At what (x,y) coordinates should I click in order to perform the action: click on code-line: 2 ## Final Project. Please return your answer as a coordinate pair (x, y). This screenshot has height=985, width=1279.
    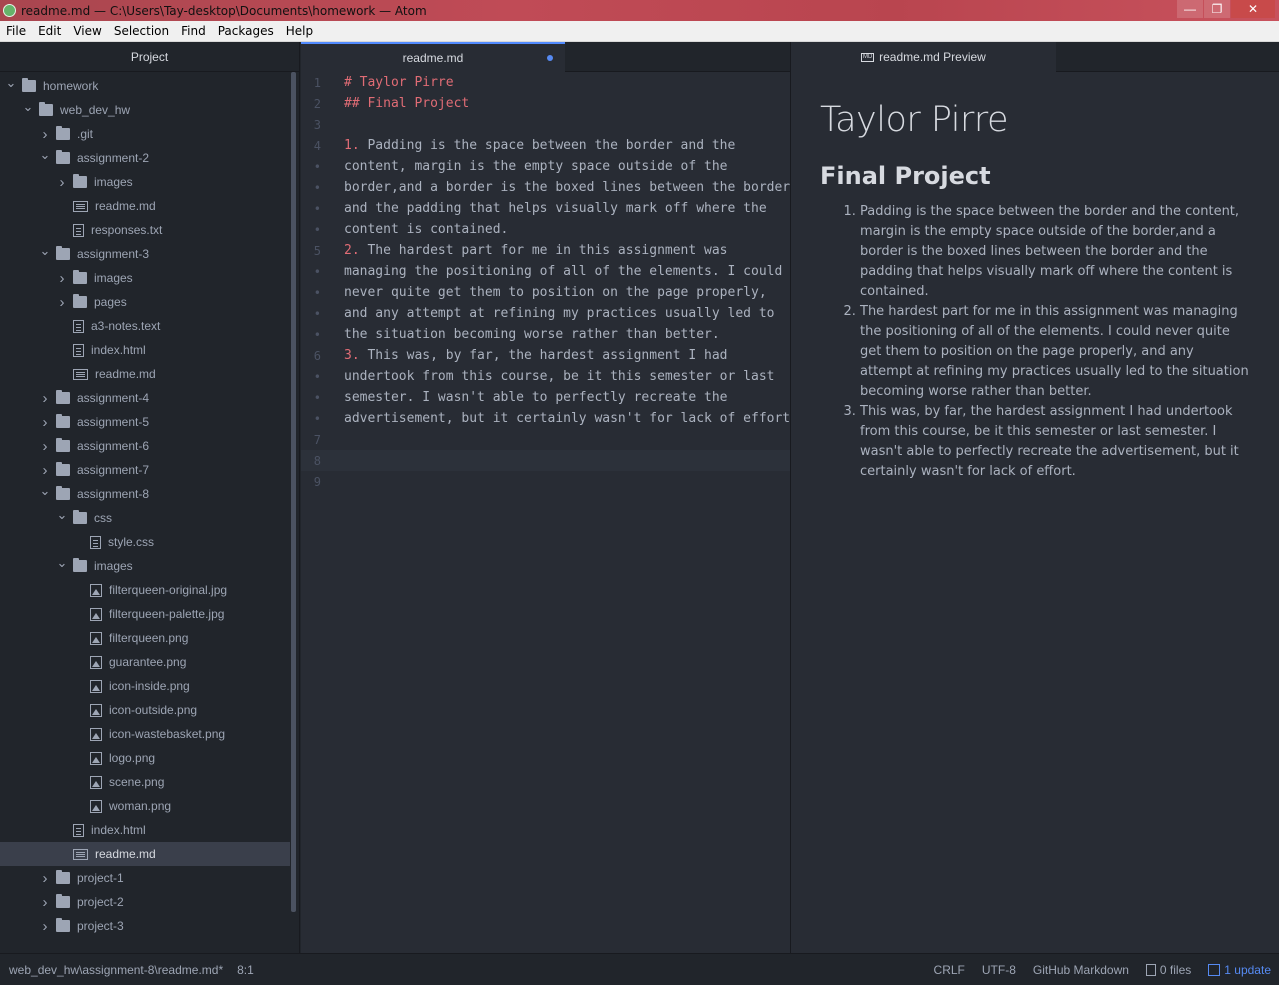
    Looking at the image, I should click on (545, 103).